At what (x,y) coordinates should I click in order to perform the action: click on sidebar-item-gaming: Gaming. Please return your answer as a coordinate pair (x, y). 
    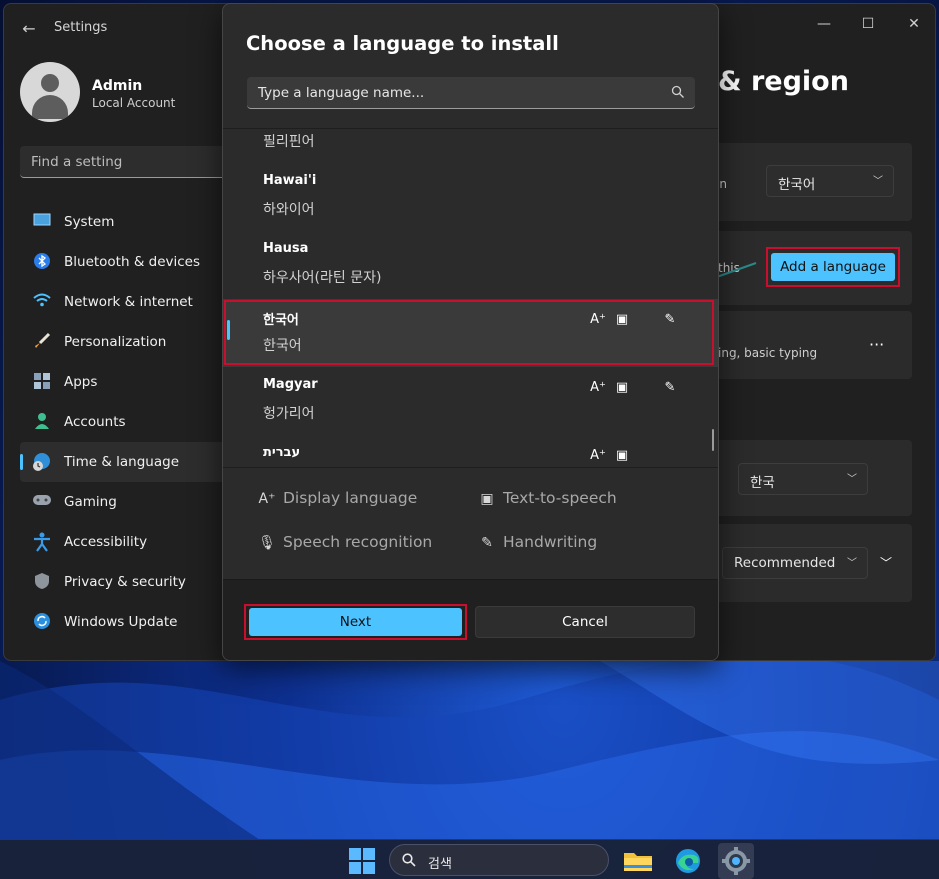
    Looking at the image, I should click on (125, 502).